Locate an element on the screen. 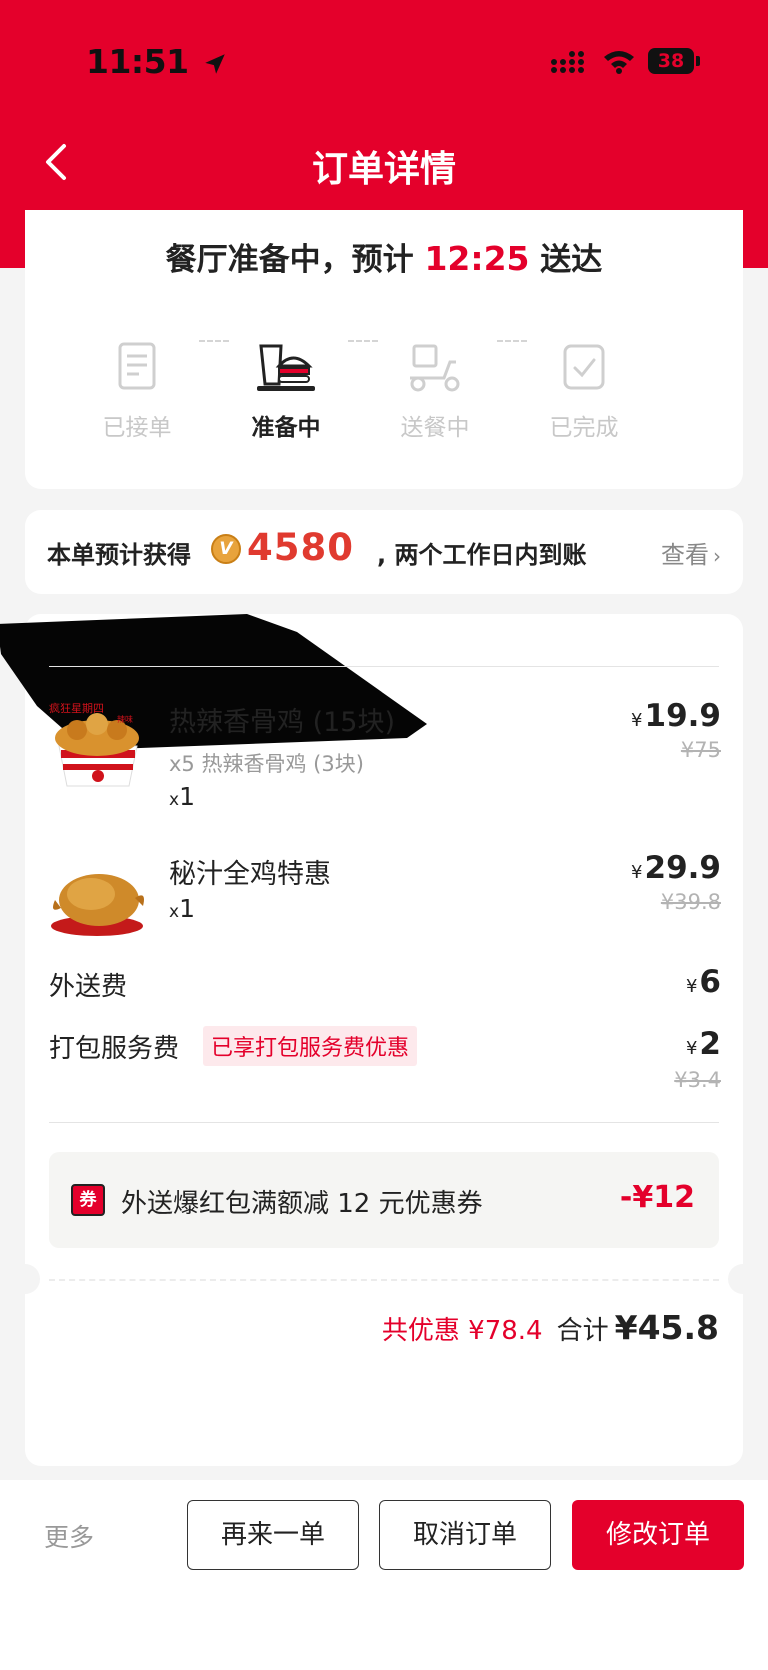 This screenshot has width=768, height=1670. more-button: 更多 is located at coordinates (69, 1536).